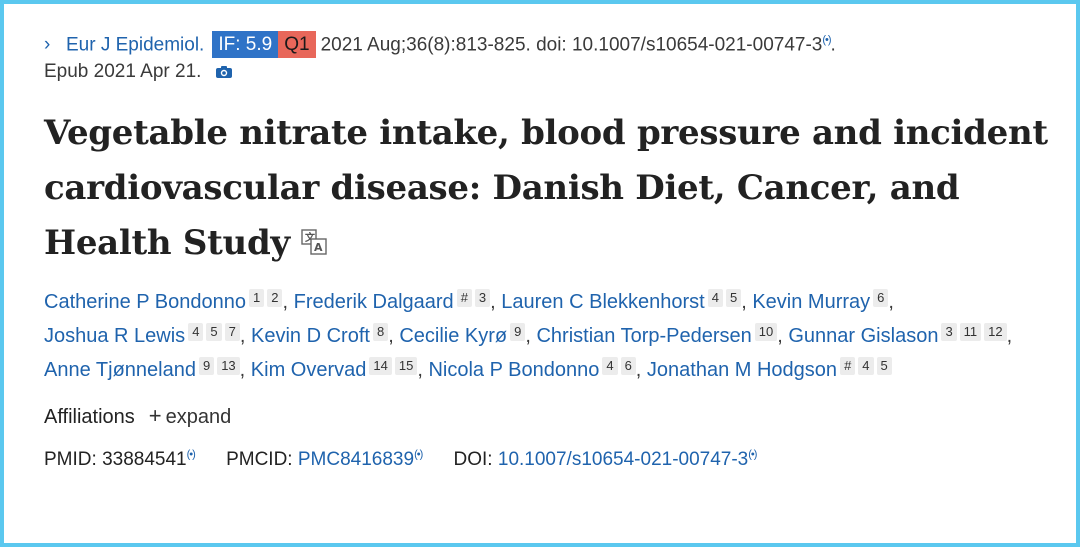  What do you see at coordinates (356, 459) in the screenshot?
I see `pmcid-link: PMC8416839` at bounding box center [356, 459].